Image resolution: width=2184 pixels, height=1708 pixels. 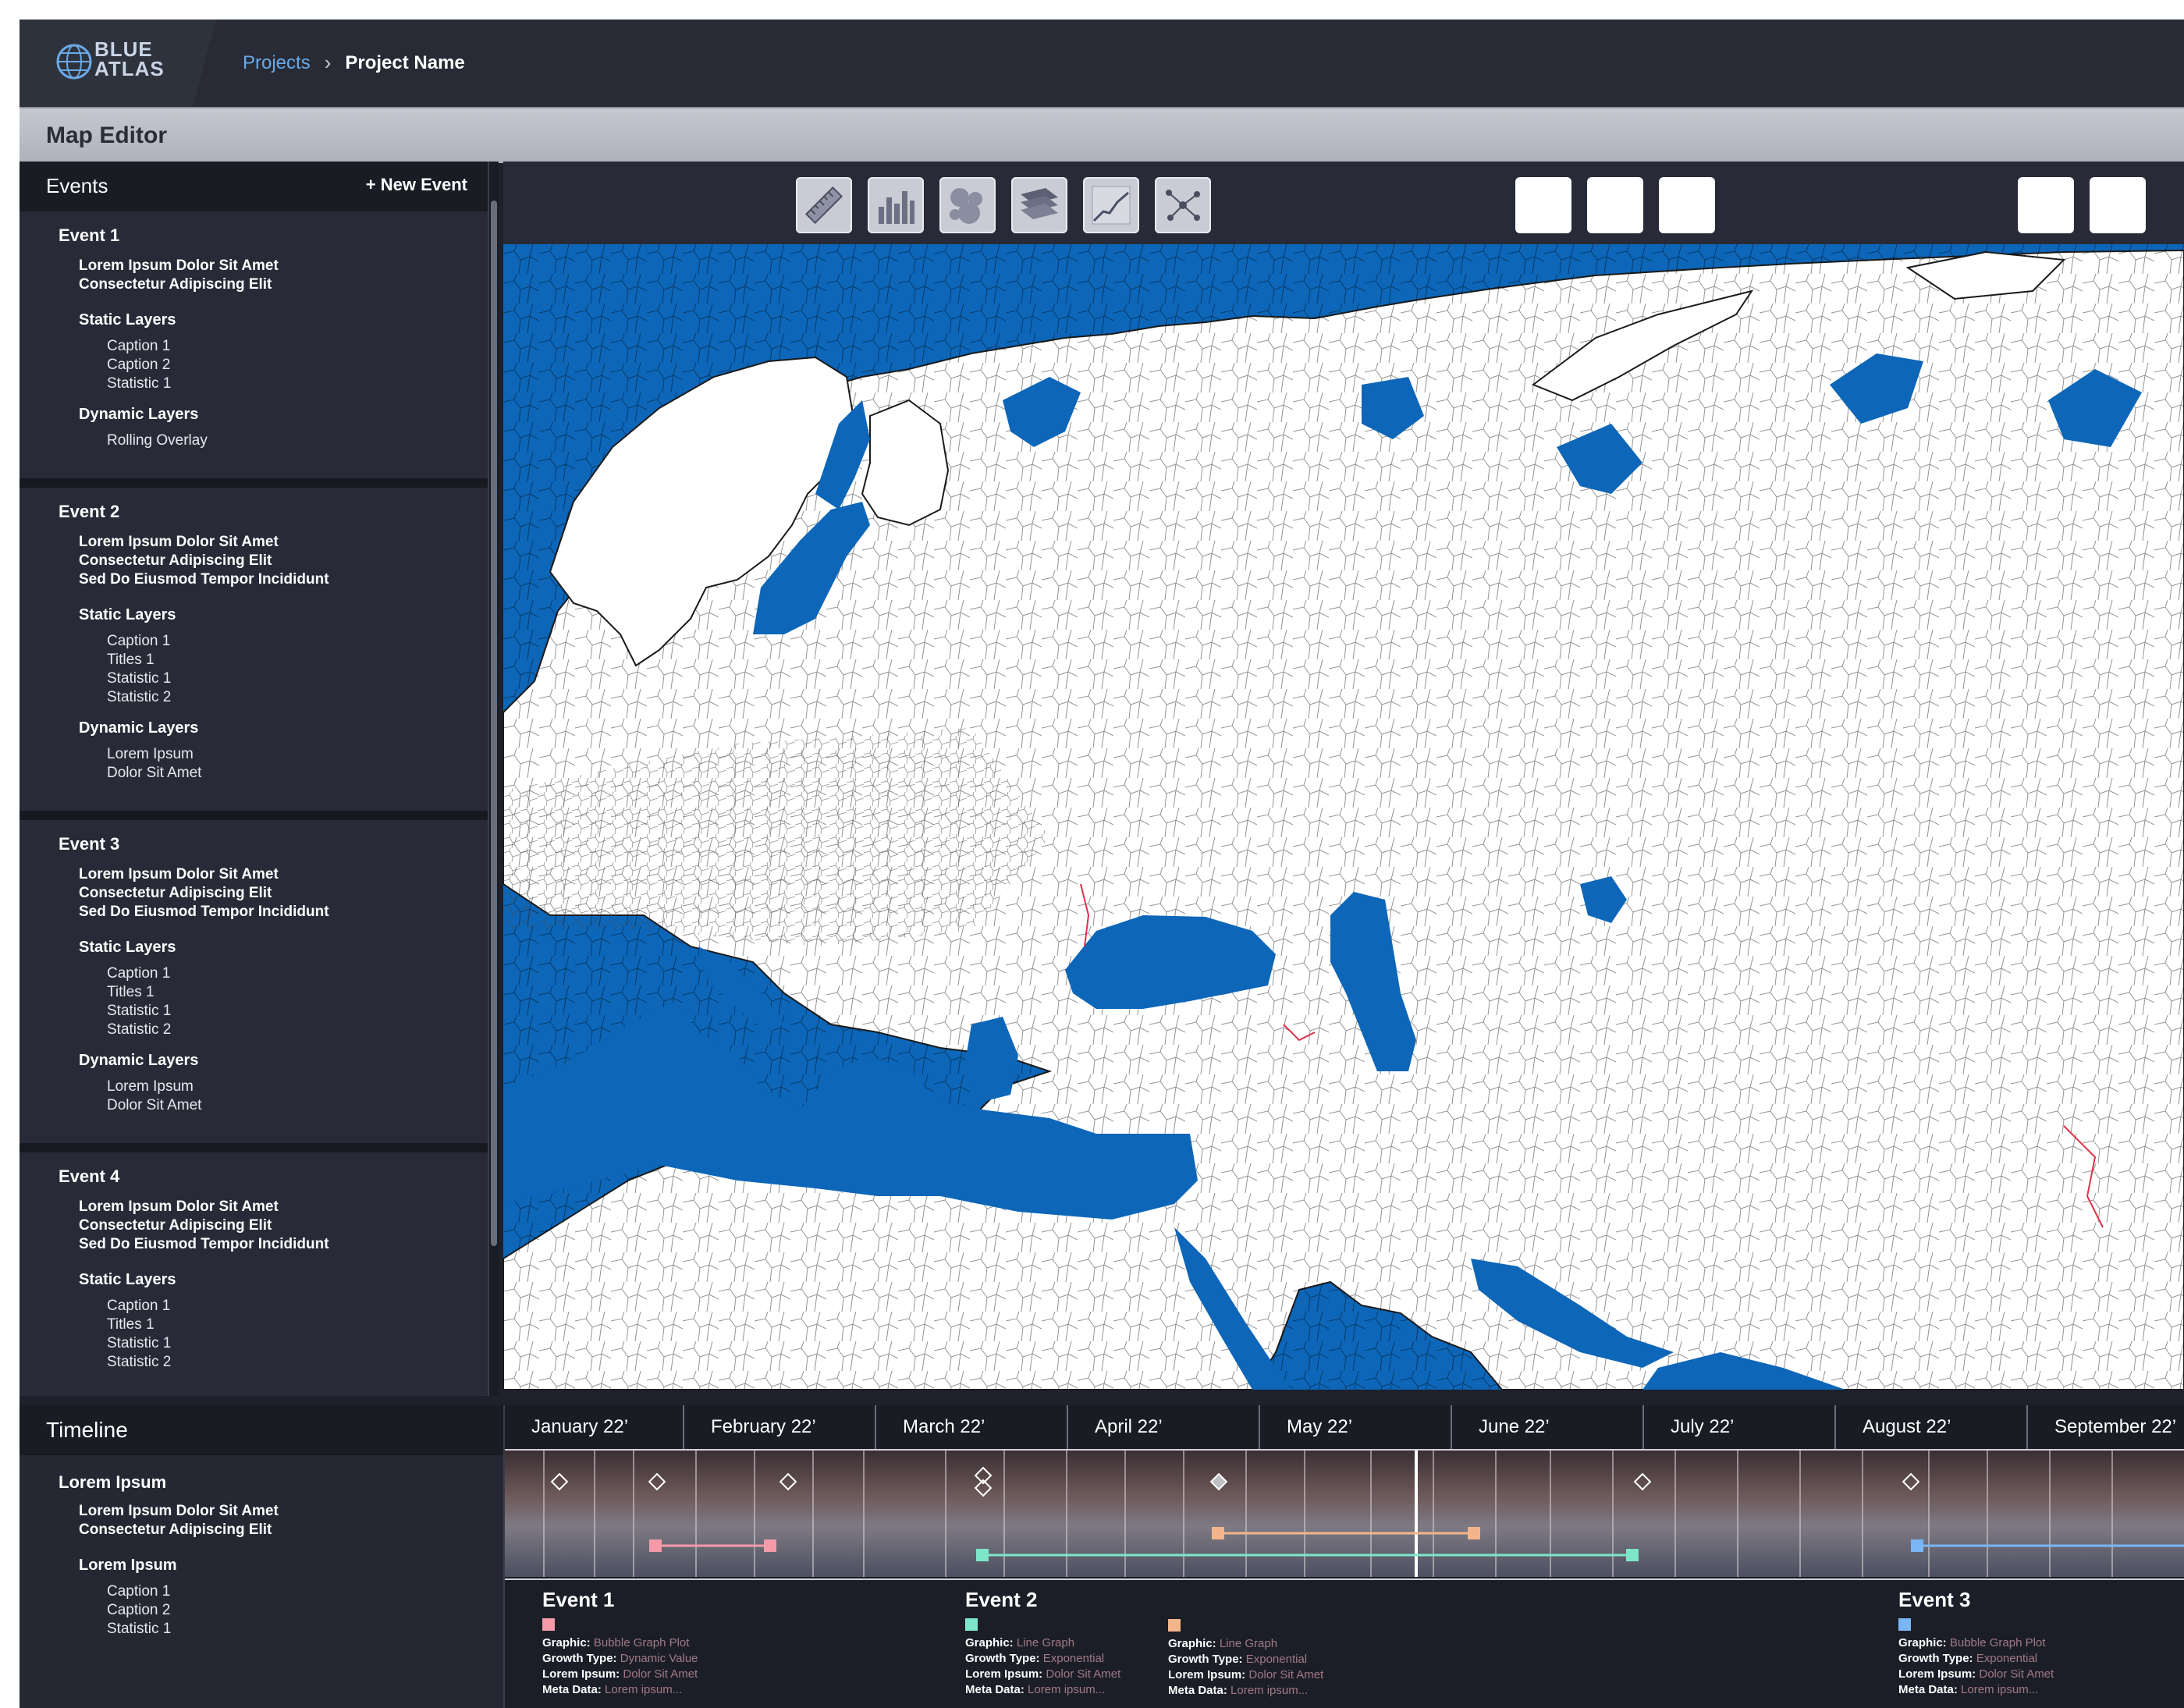 What do you see at coordinates (176, 1530) in the screenshot?
I see `timeline-description-line: Consectetur Adipiscing Elit` at bounding box center [176, 1530].